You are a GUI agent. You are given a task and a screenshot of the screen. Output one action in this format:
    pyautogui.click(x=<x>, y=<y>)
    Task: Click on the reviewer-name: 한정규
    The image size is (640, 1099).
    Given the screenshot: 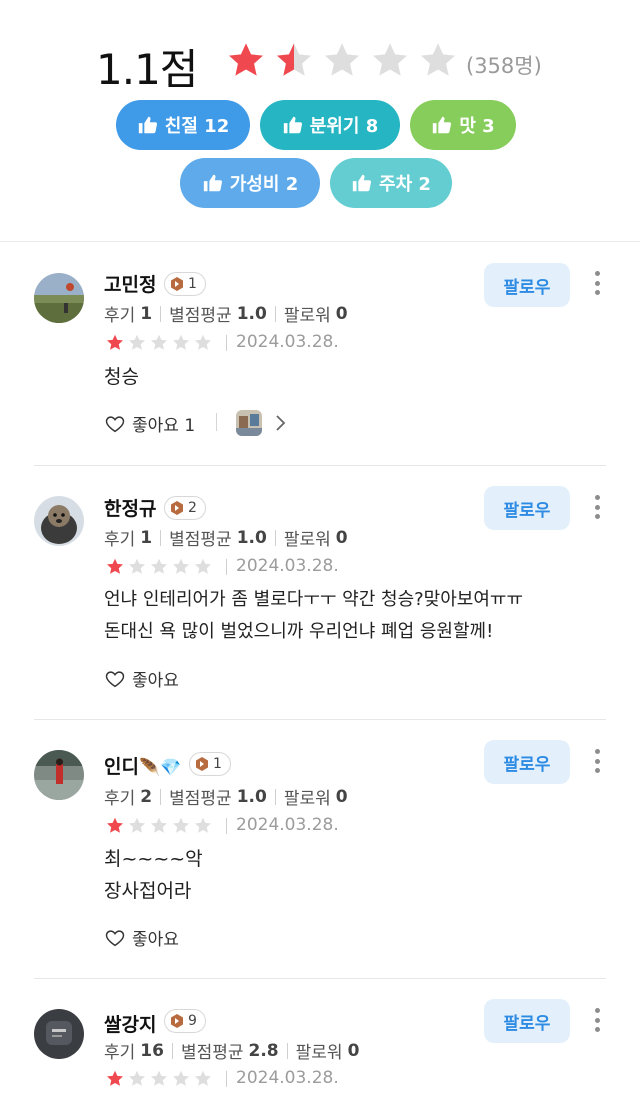 What is the action you would take?
    pyautogui.click(x=130, y=507)
    